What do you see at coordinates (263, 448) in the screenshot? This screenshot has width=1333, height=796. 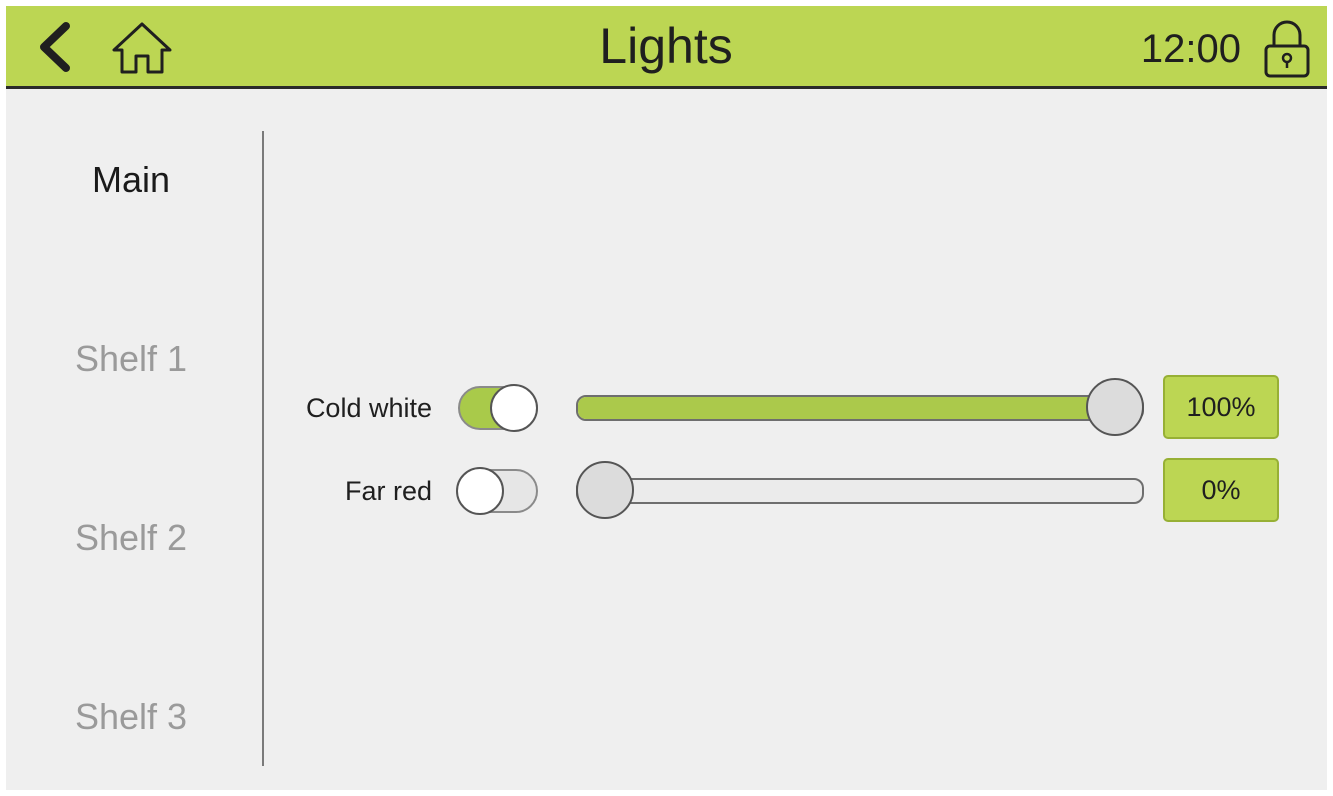 I see `sidebar-divider` at bounding box center [263, 448].